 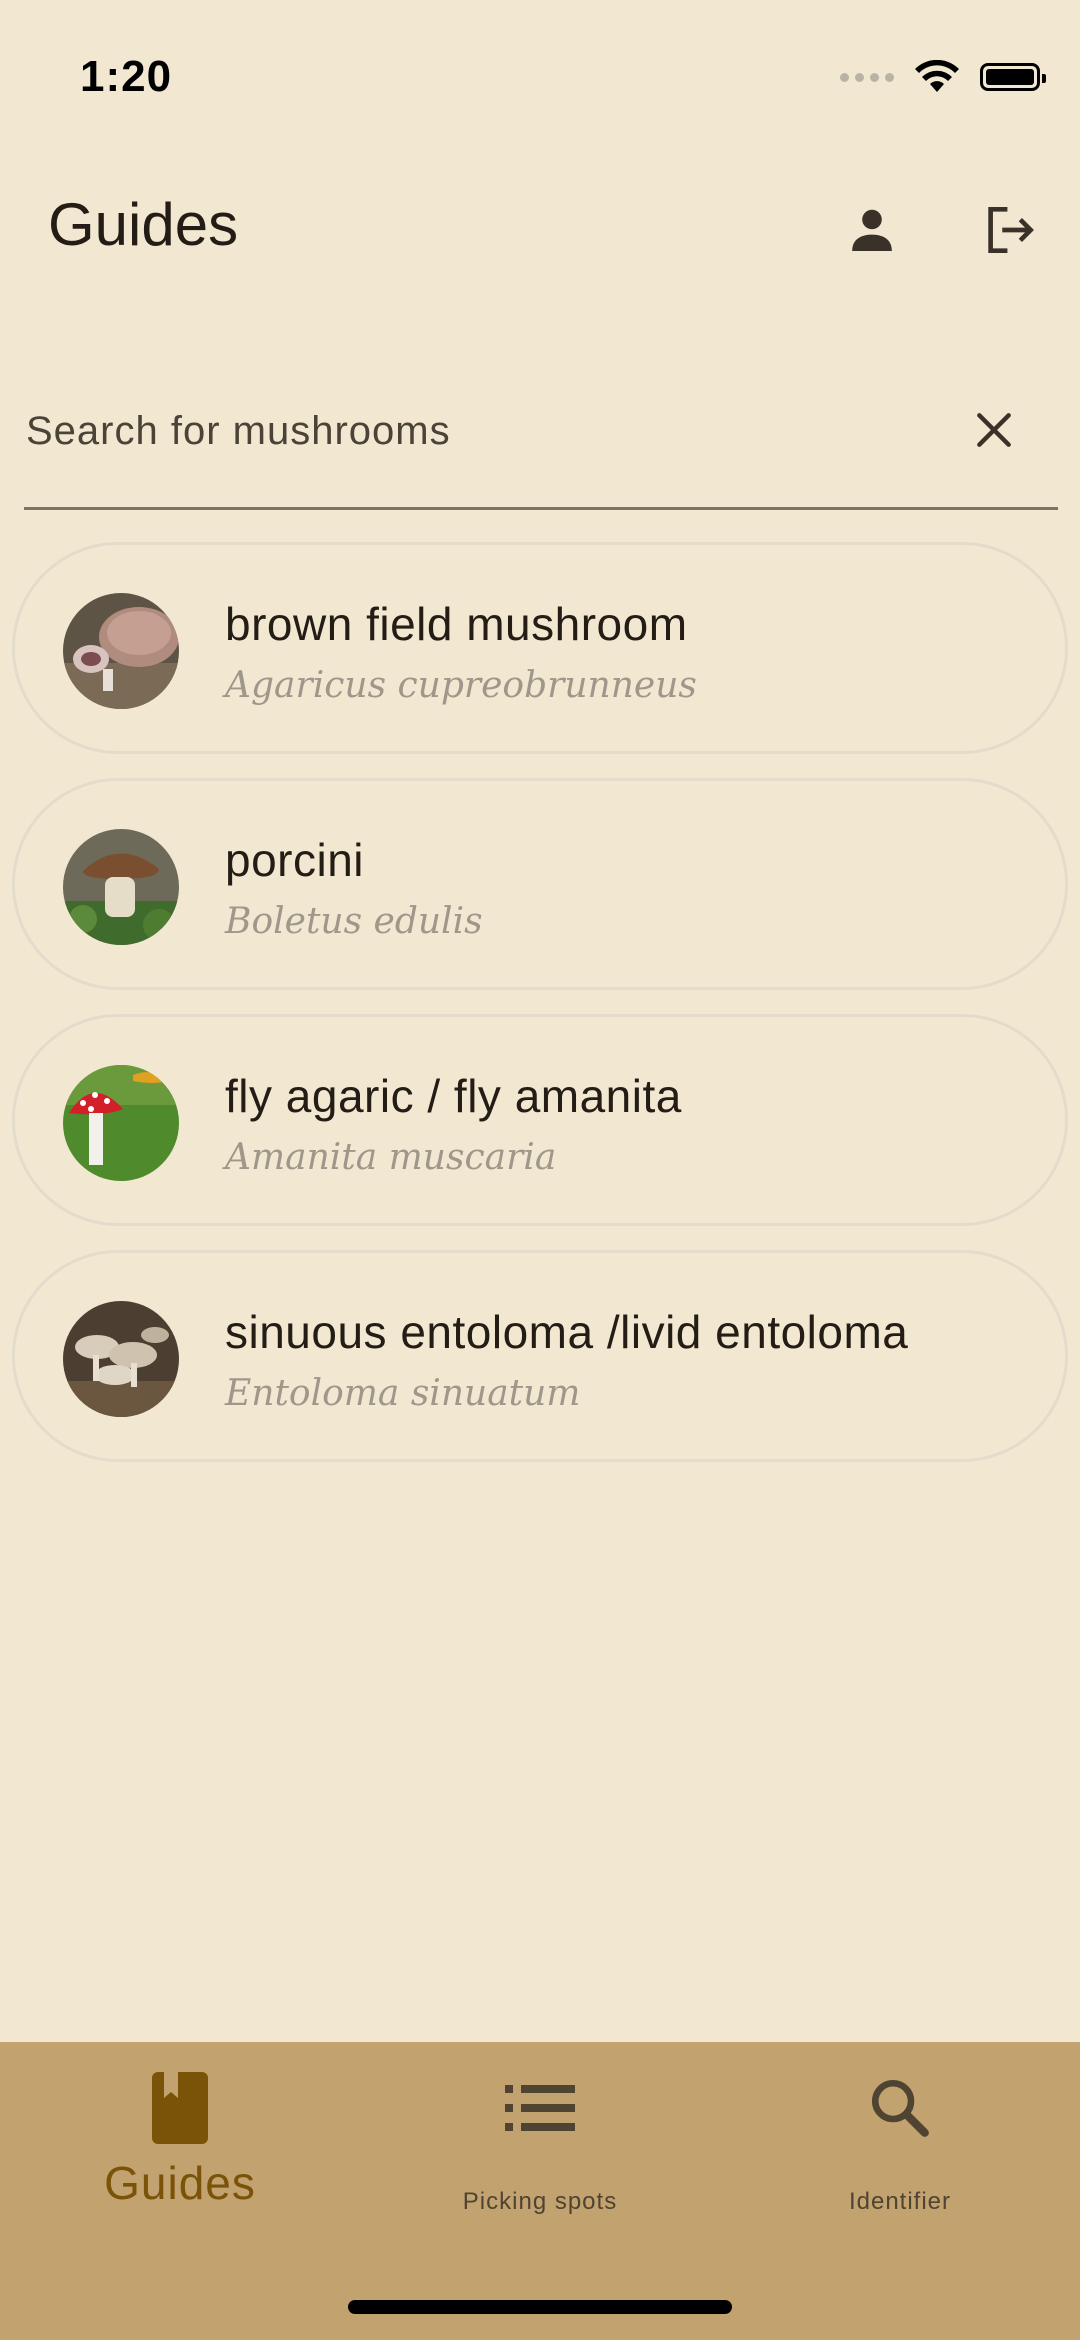 What do you see at coordinates (403, 1393) in the screenshot?
I see `mushroom-latin-name: Entoloma sinuatum` at bounding box center [403, 1393].